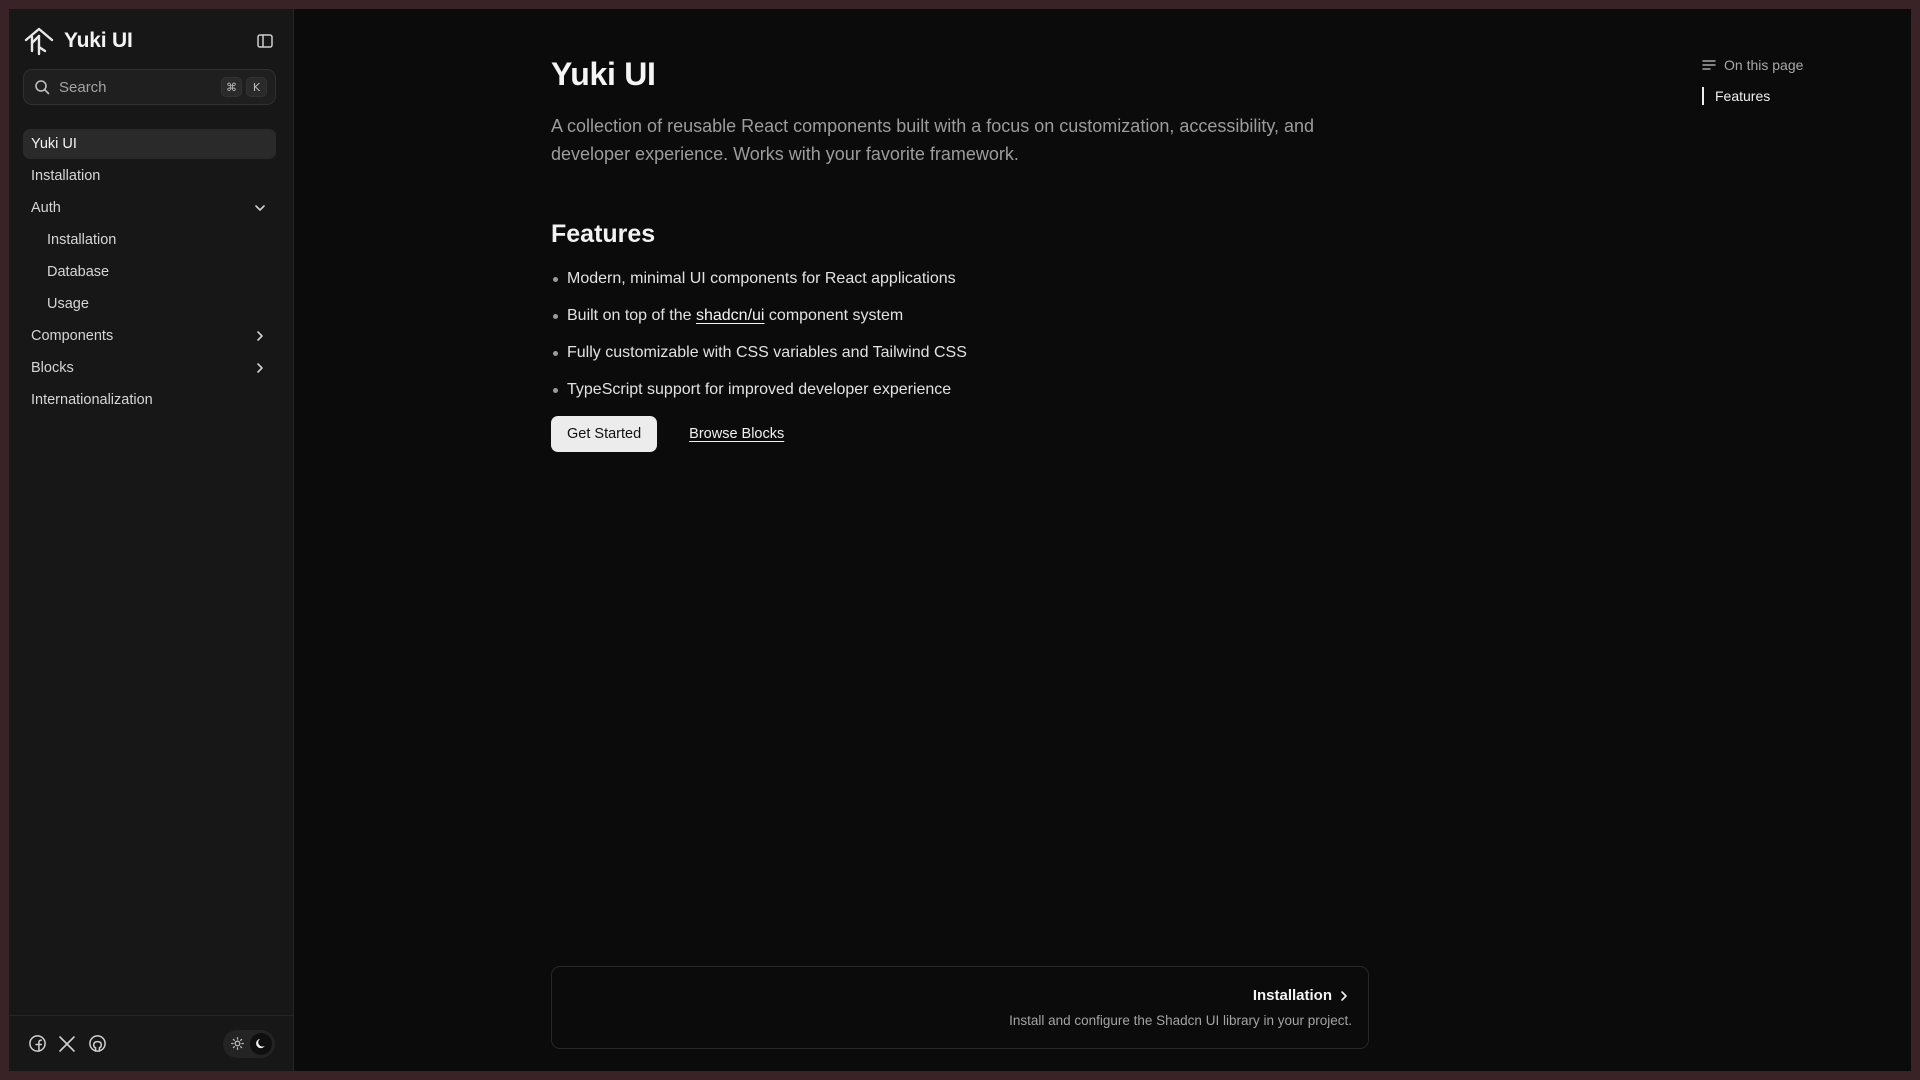  What do you see at coordinates (92, 400) in the screenshot?
I see `sidebar-item-label: Internationalization` at bounding box center [92, 400].